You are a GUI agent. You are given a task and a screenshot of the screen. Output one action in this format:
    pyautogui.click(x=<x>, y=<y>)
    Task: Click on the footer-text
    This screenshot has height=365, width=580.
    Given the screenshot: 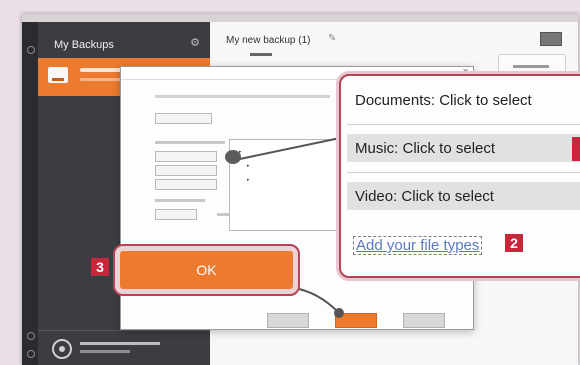 What is the action you would take?
    pyautogui.click(x=120, y=343)
    